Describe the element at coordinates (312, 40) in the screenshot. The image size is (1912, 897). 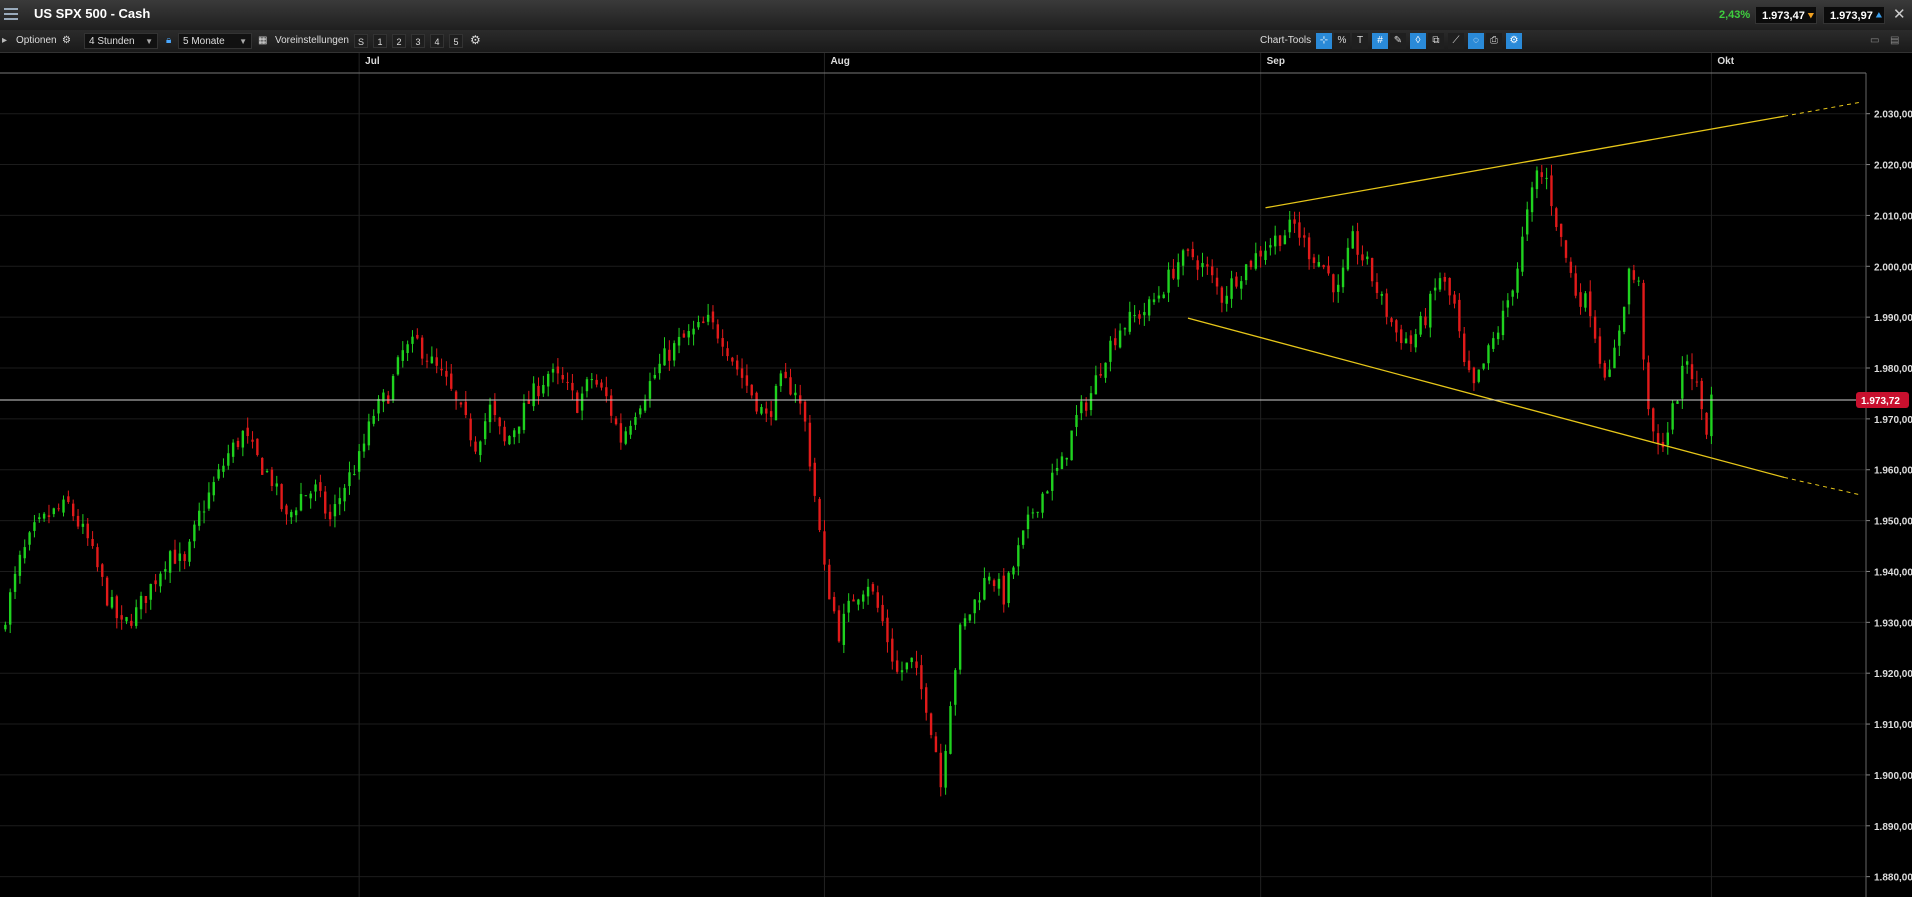
I see `presets-label: Voreinstellungen` at that location.